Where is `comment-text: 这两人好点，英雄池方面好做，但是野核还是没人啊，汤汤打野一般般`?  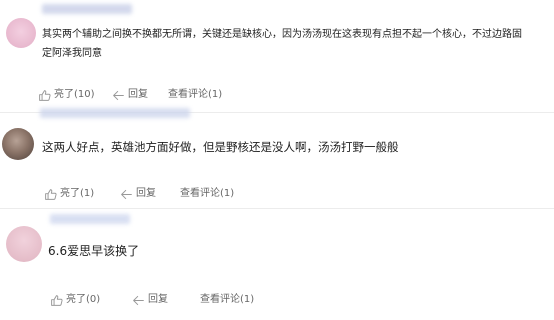 comment-text: 这两人好点，英雄池方面好做，但是野核还是没人啊，汤汤打野一般般 is located at coordinates (220, 147).